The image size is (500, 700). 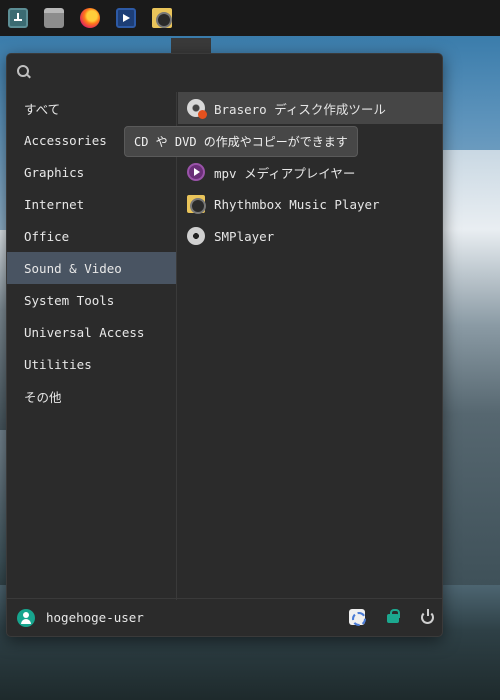 I want to click on speaker-icon, so click(x=162, y=18).